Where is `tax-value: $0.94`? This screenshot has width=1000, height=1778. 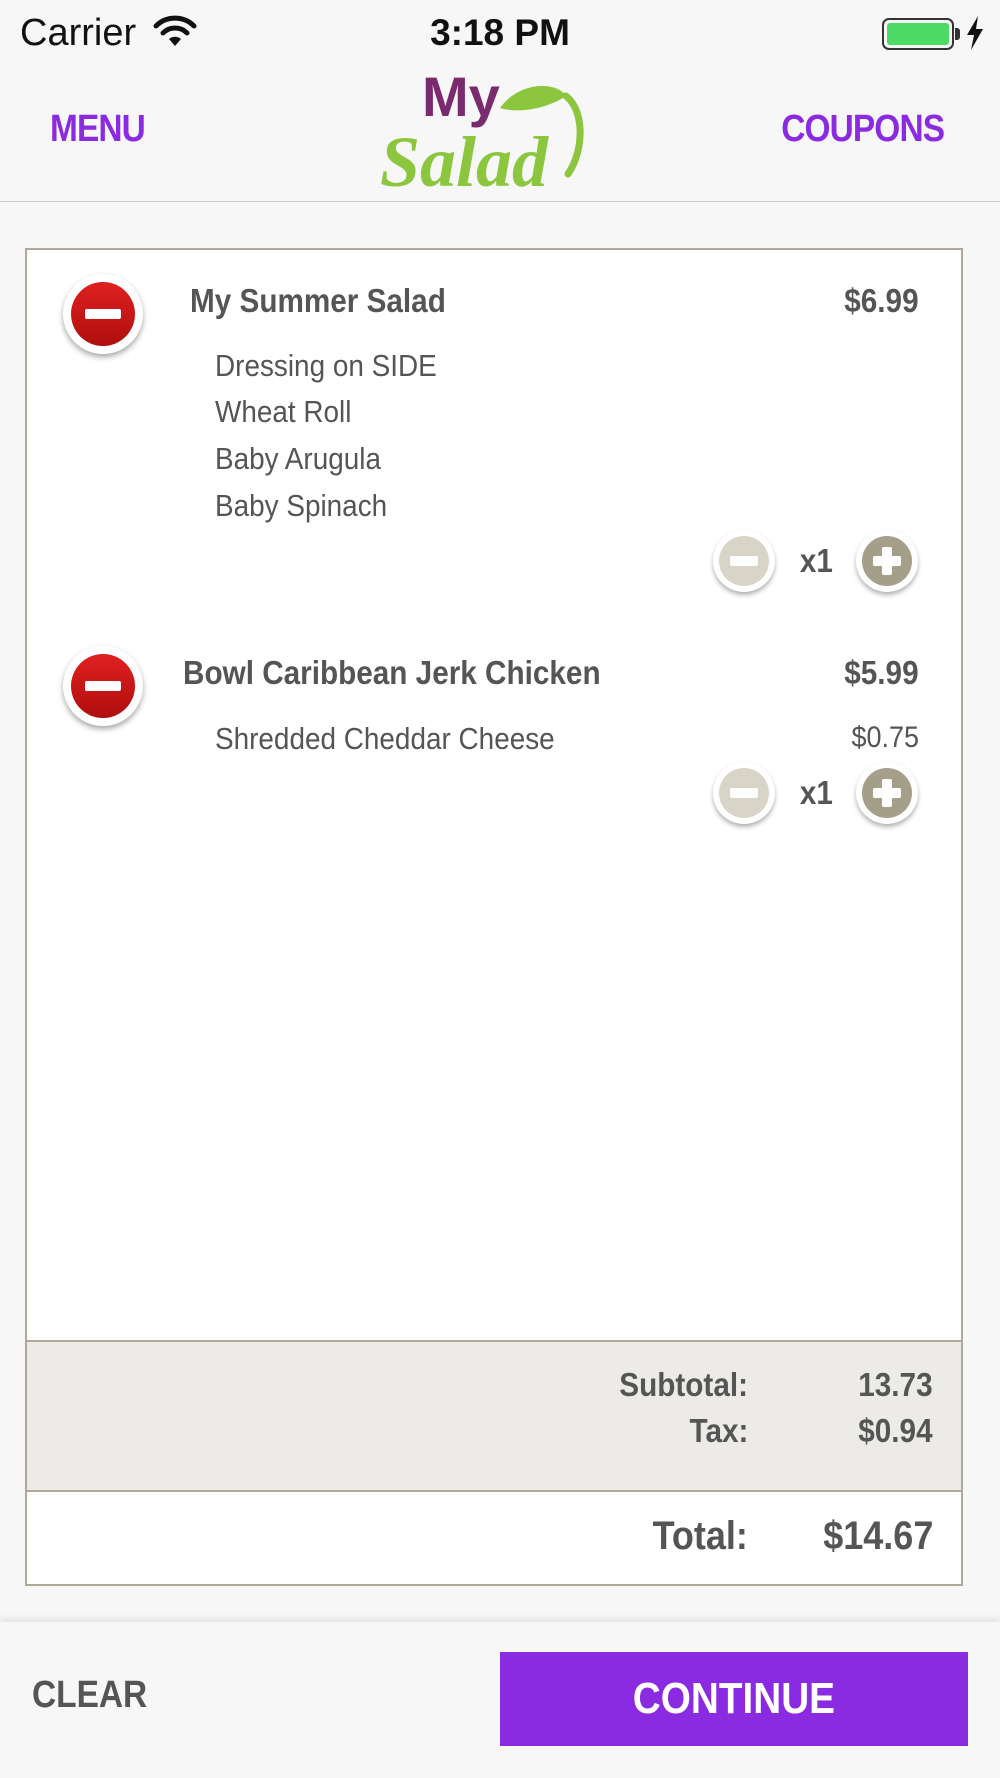
tax-value: $0.94 is located at coordinates (895, 1430).